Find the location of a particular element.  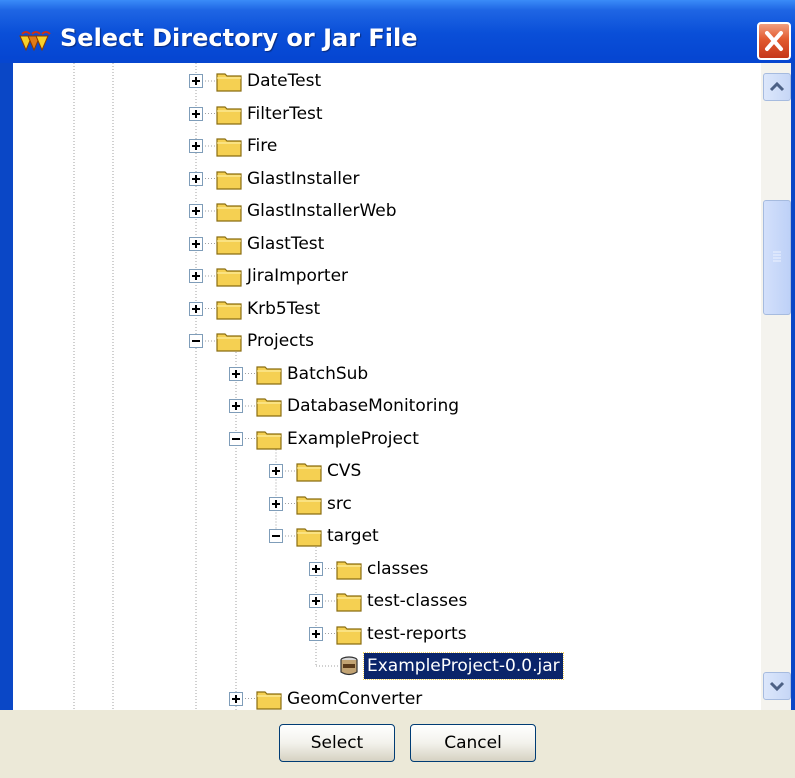

tree-node: target is located at coordinates (387, 536).